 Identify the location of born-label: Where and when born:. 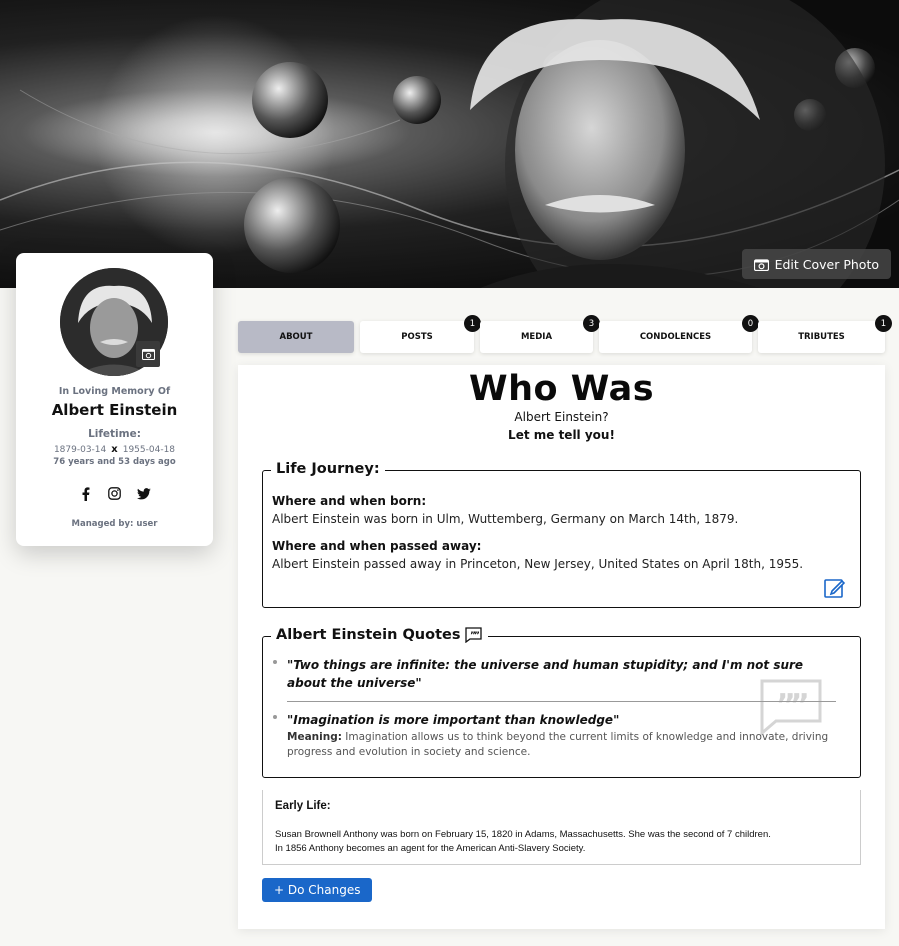
(349, 501).